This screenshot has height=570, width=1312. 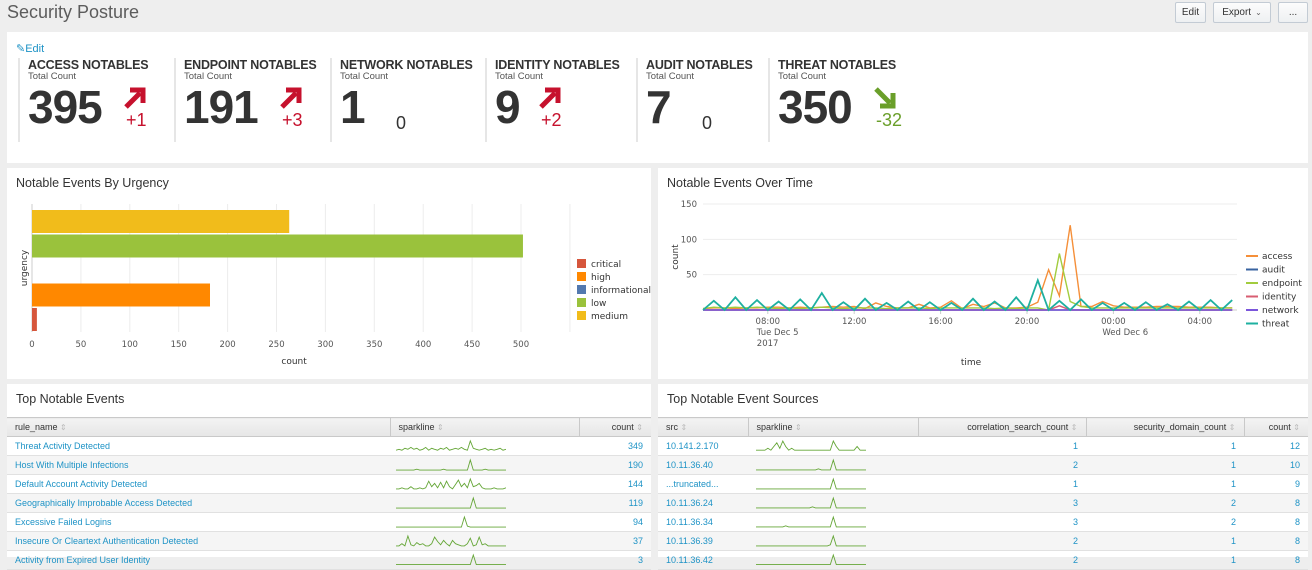 I want to click on table-row: Excessive Failed Logins 94, so click(x=329, y=522).